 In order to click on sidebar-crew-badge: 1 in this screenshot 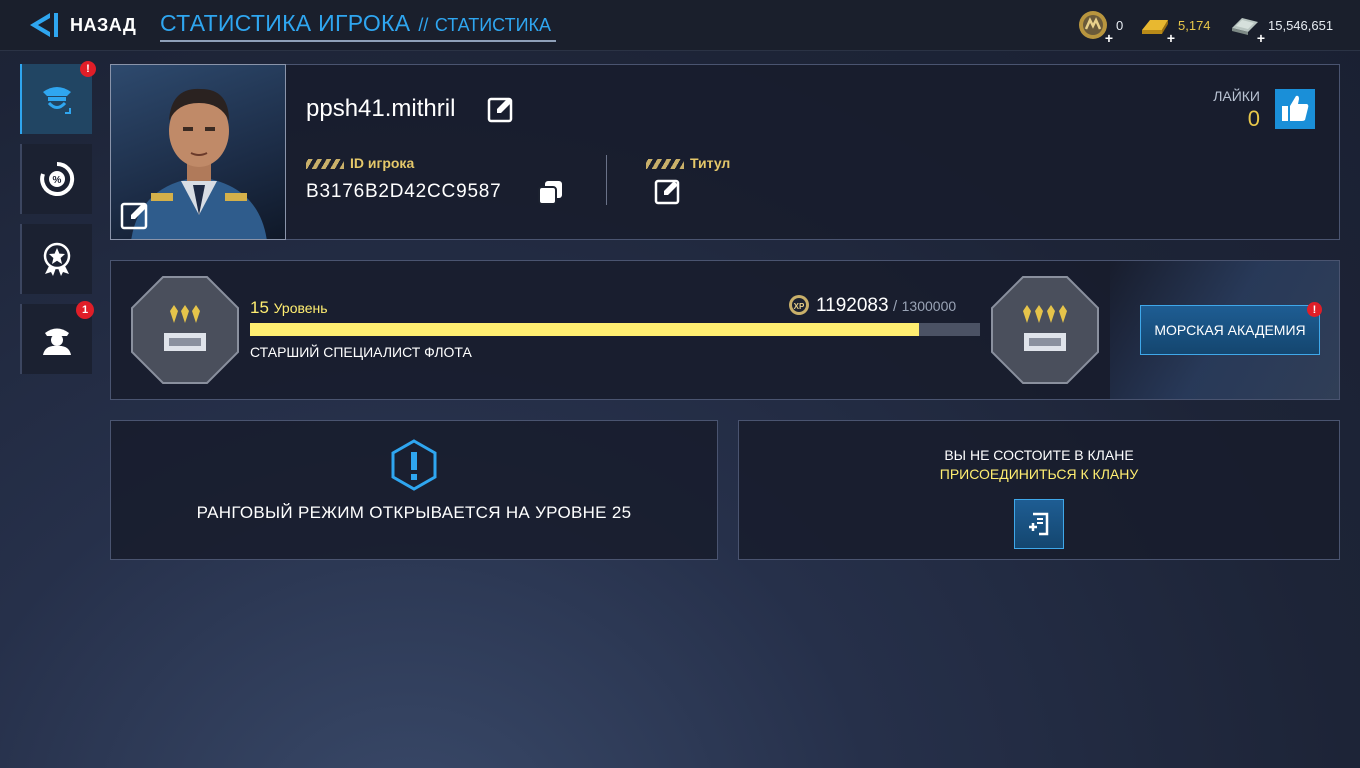, I will do `click(85, 310)`.